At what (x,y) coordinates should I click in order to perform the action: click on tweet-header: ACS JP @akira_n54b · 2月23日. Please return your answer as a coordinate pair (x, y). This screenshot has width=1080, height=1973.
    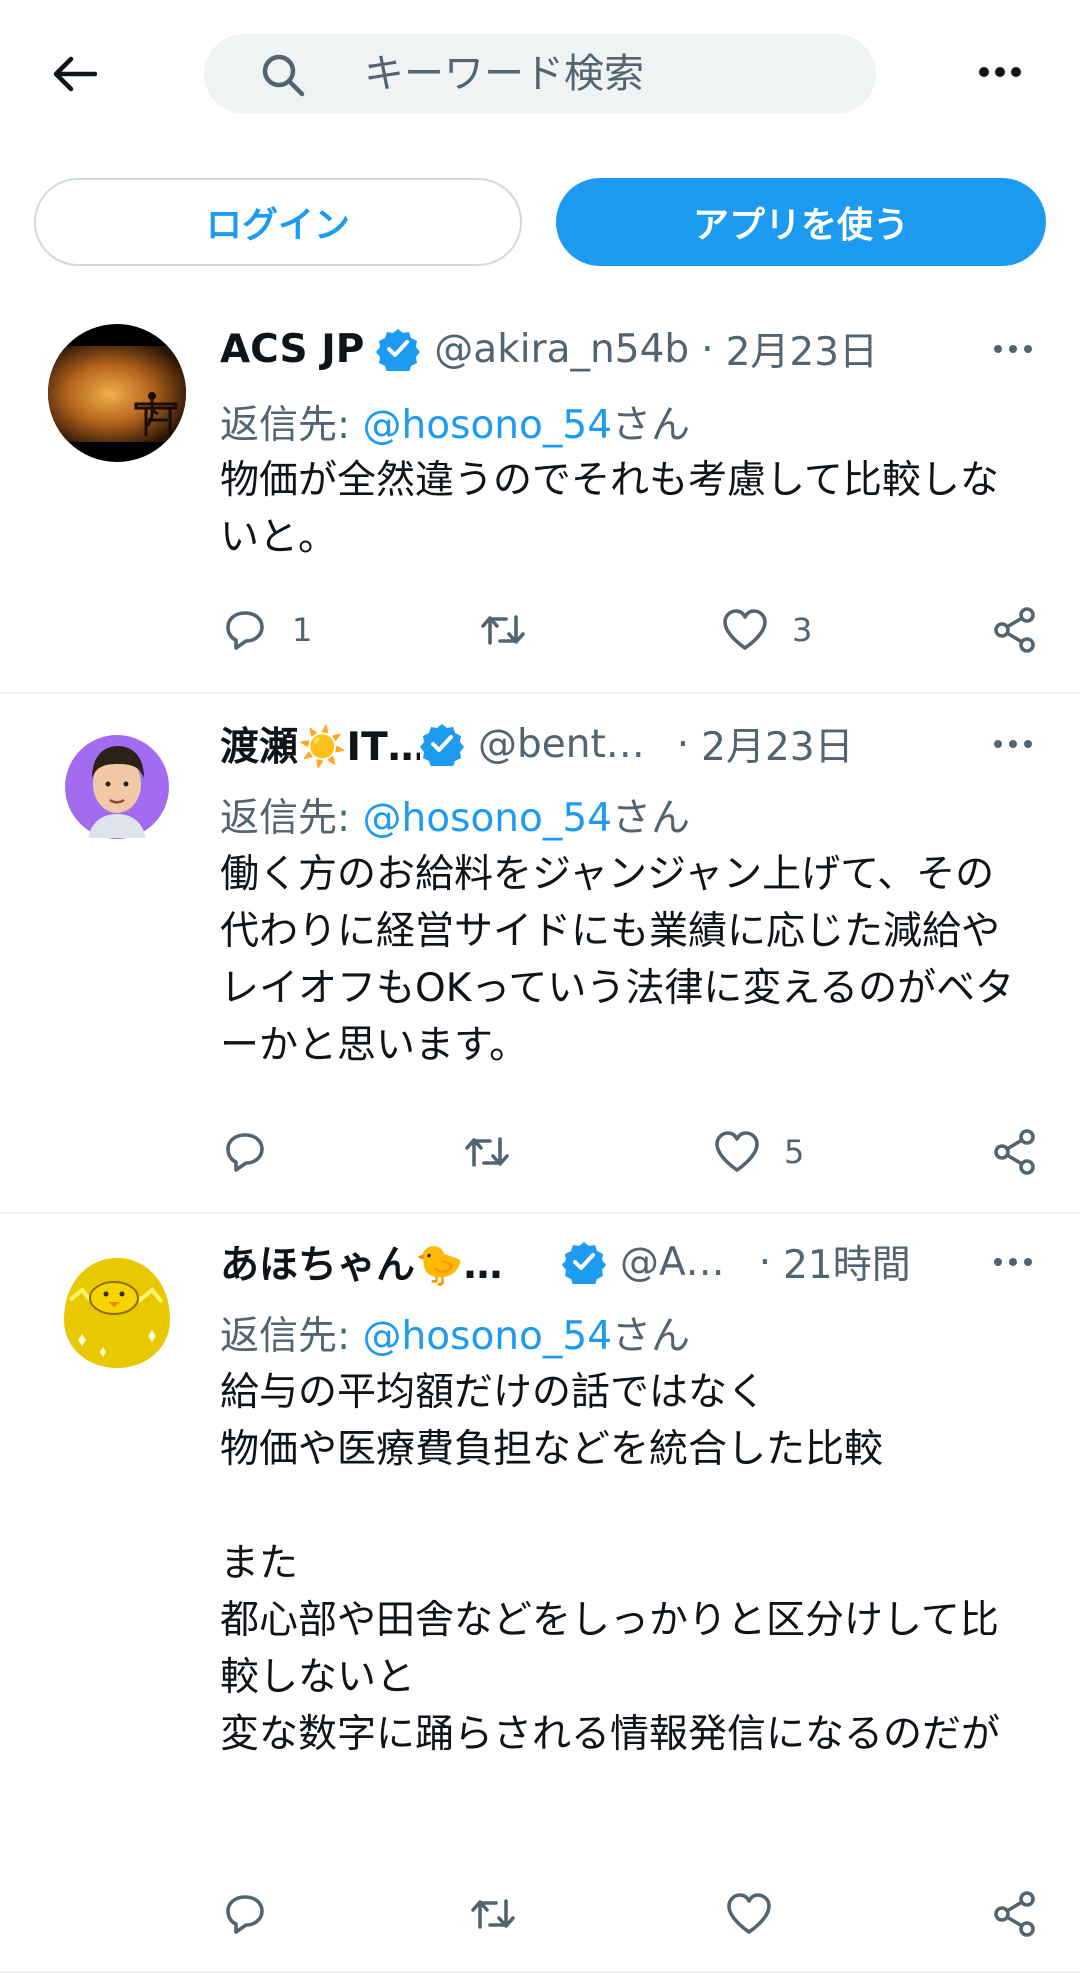
    Looking at the image, I should click on (630, 349).